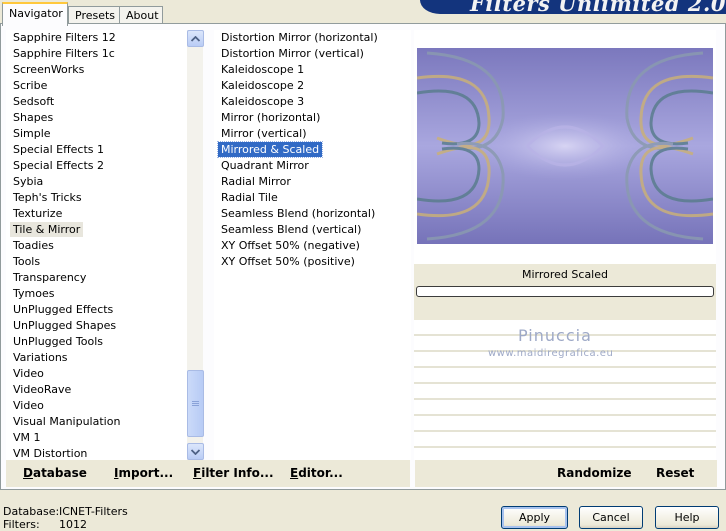 The image size is (726, 531). I want to click on watermark-url: www.maidiregrafica.eu, so click(551, 353).